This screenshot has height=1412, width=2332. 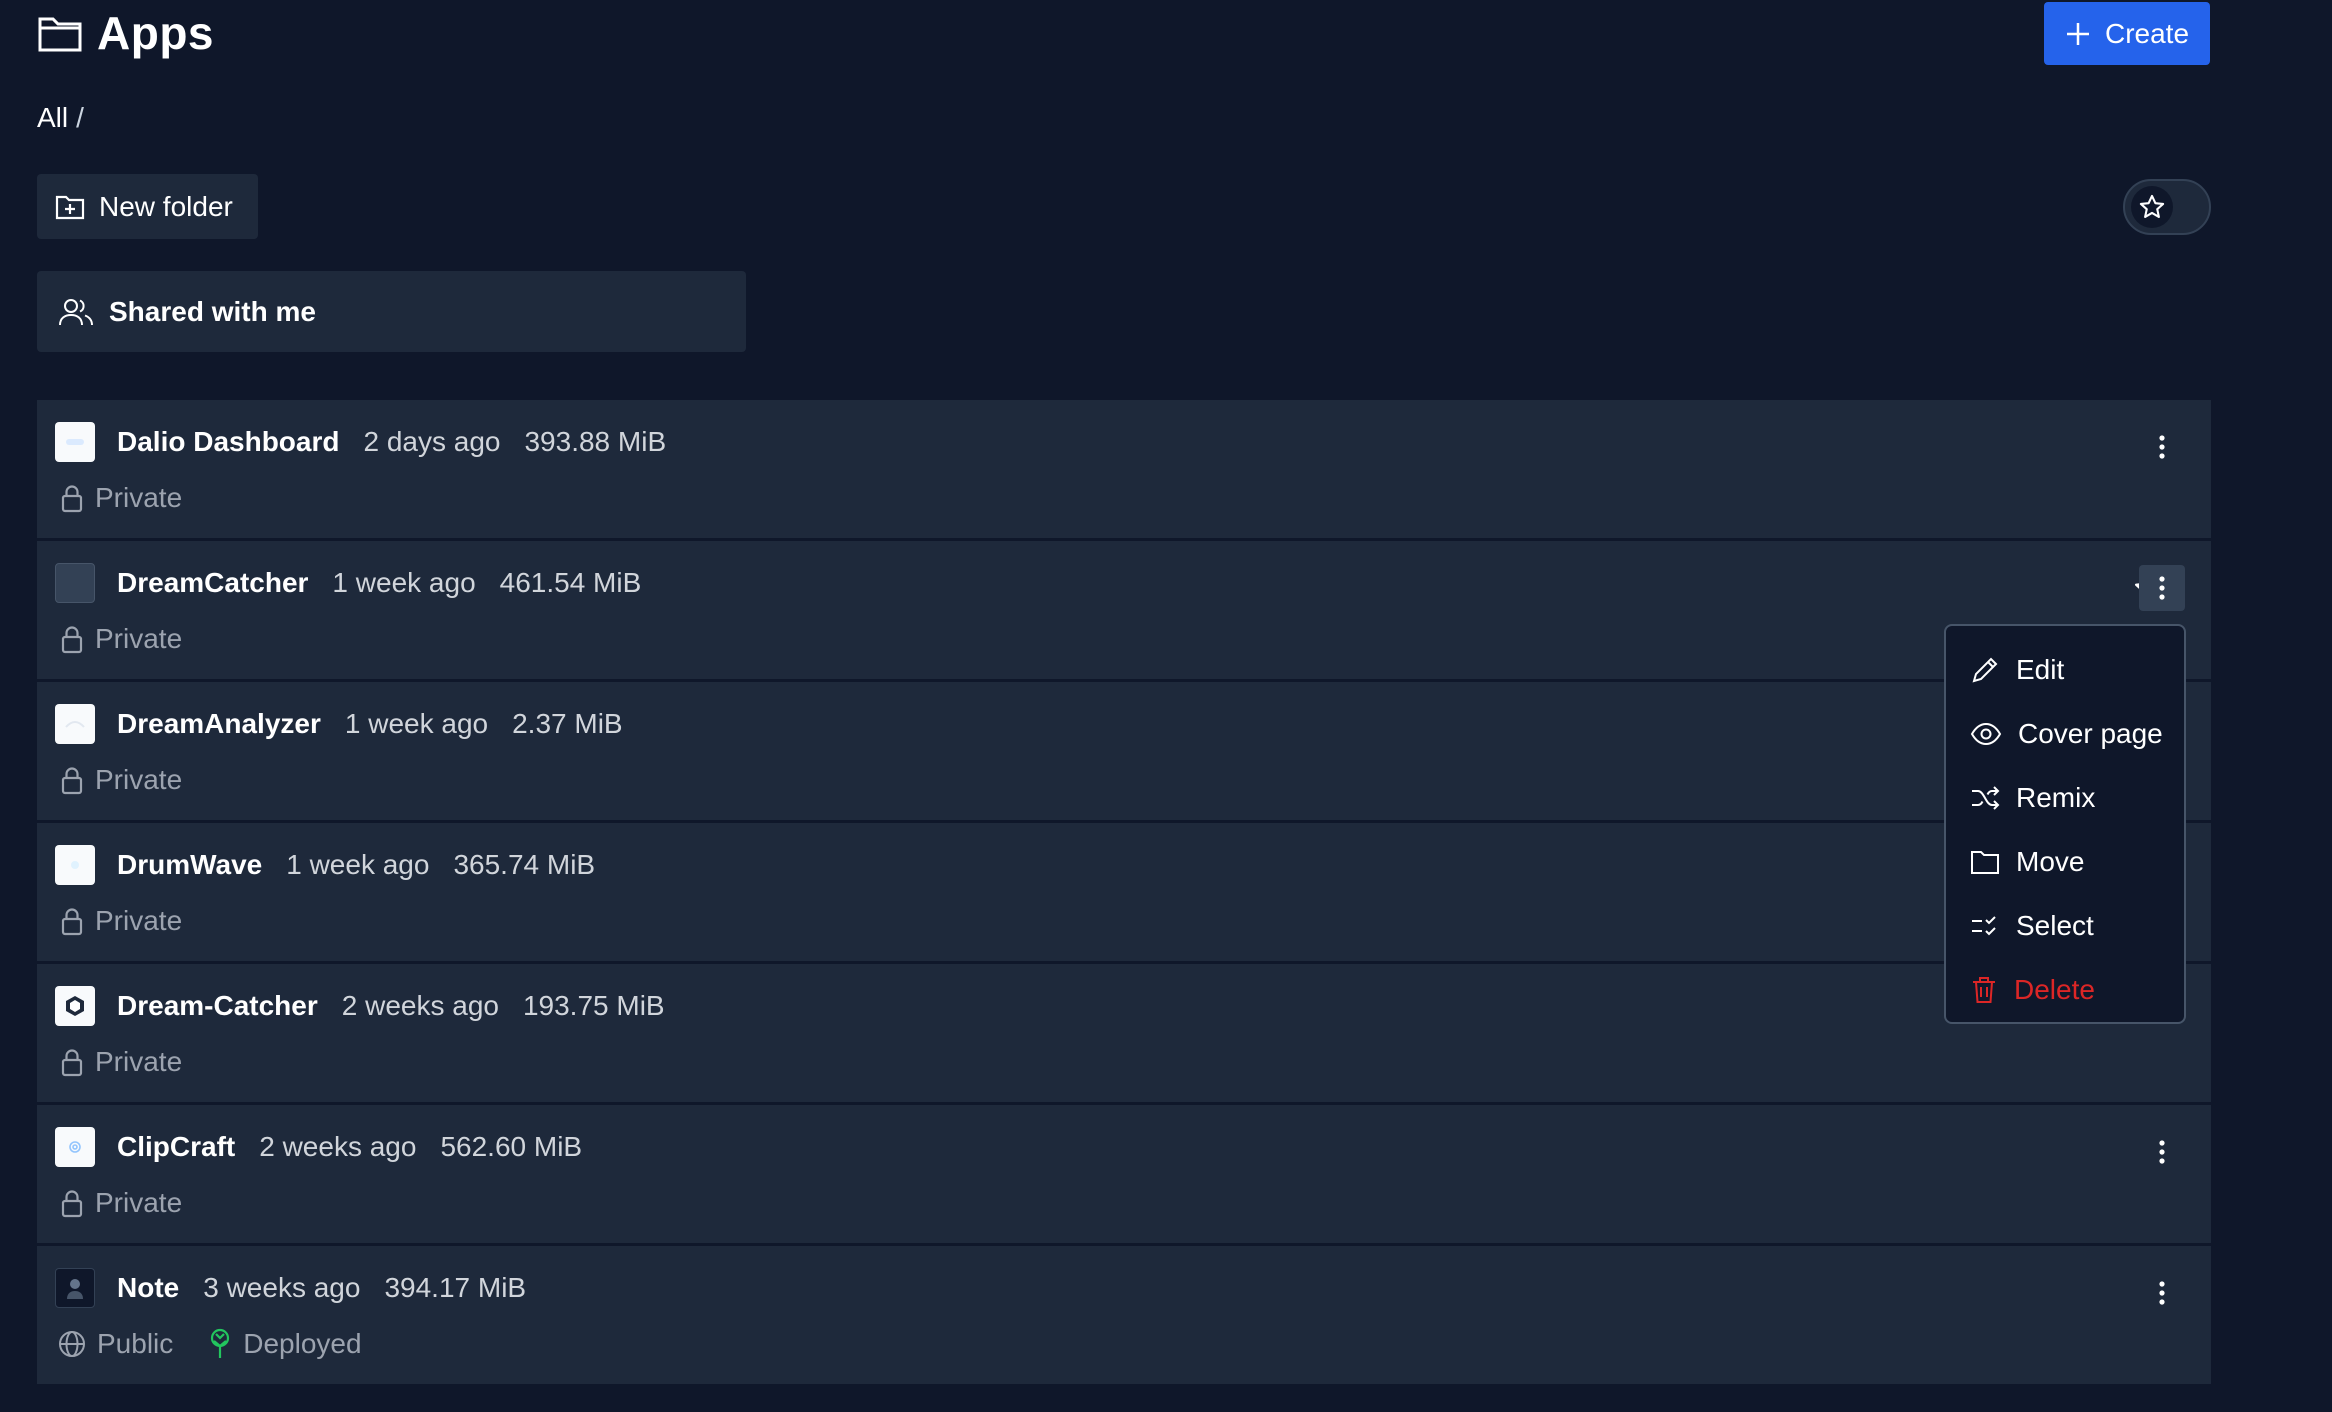 I want to click on deployed-label: Deployed, so click(x=302, y=1343).